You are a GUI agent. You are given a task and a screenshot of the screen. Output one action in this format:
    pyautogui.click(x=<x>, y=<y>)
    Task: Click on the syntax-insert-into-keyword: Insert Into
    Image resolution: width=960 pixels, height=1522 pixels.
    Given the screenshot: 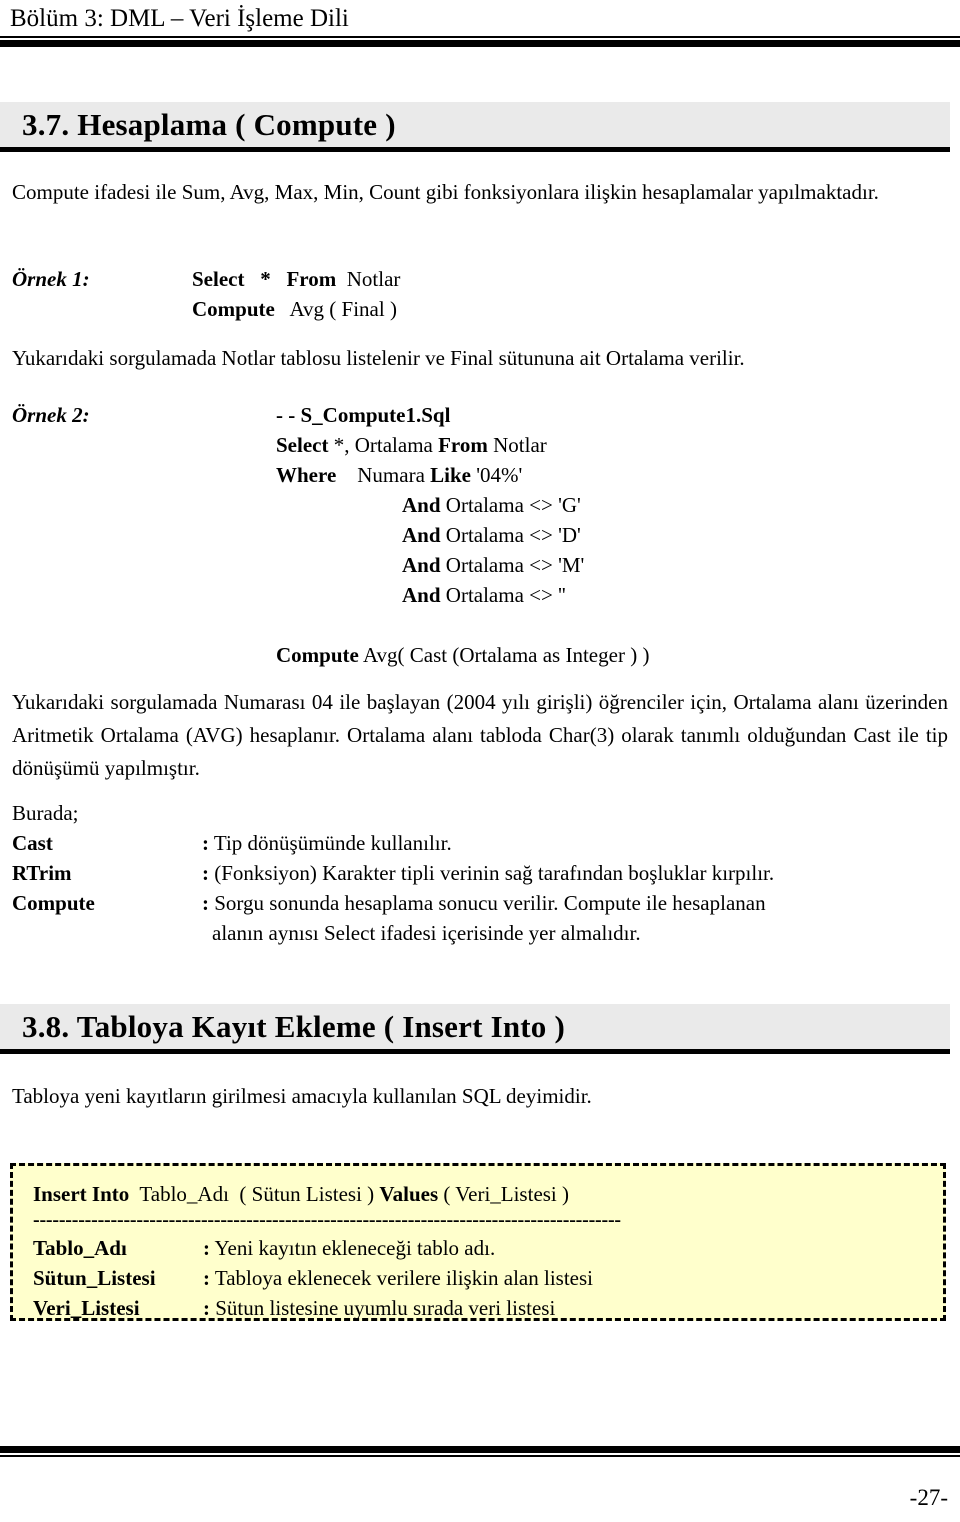 What is the action you would take?
    pyautogui.click(x=81, y=1194)
    